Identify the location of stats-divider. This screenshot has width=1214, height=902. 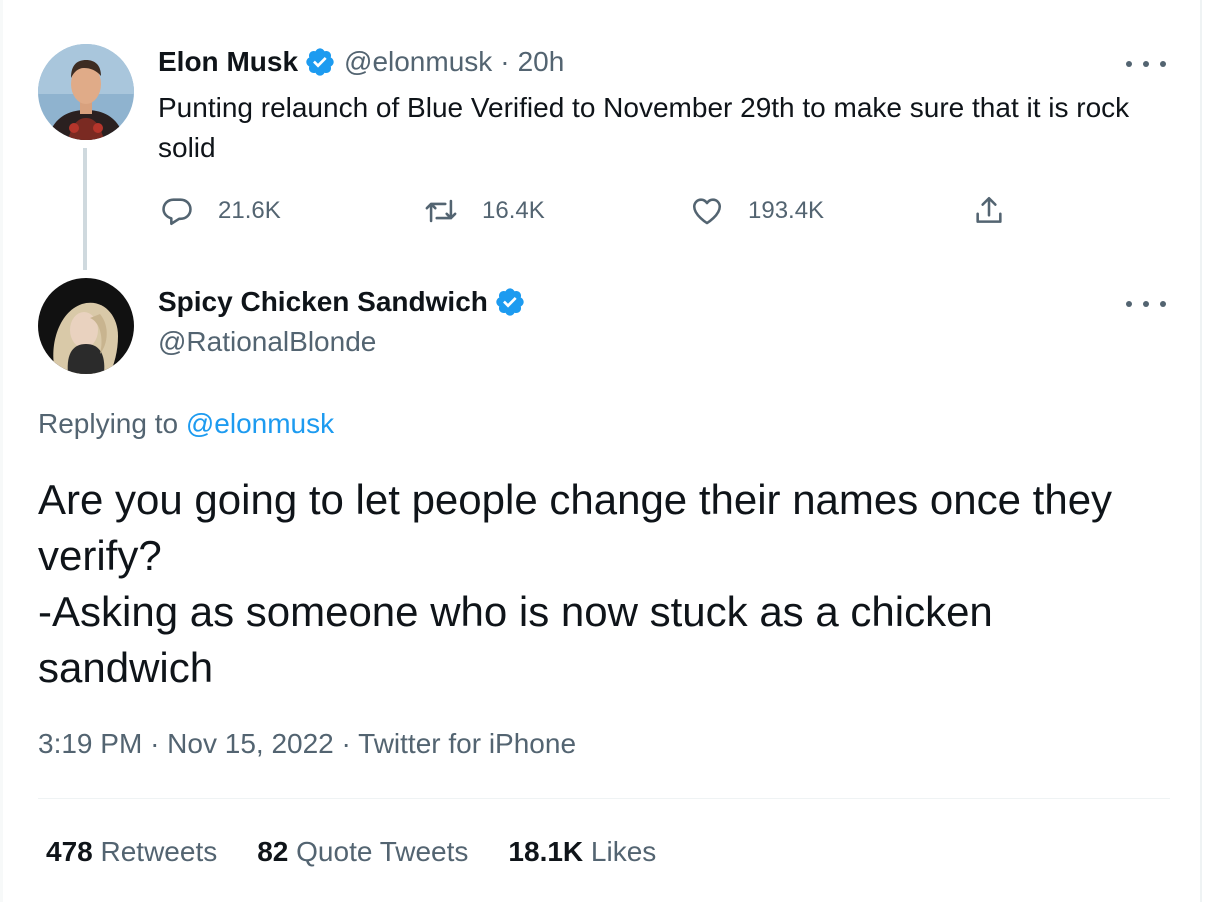
(604, 798).